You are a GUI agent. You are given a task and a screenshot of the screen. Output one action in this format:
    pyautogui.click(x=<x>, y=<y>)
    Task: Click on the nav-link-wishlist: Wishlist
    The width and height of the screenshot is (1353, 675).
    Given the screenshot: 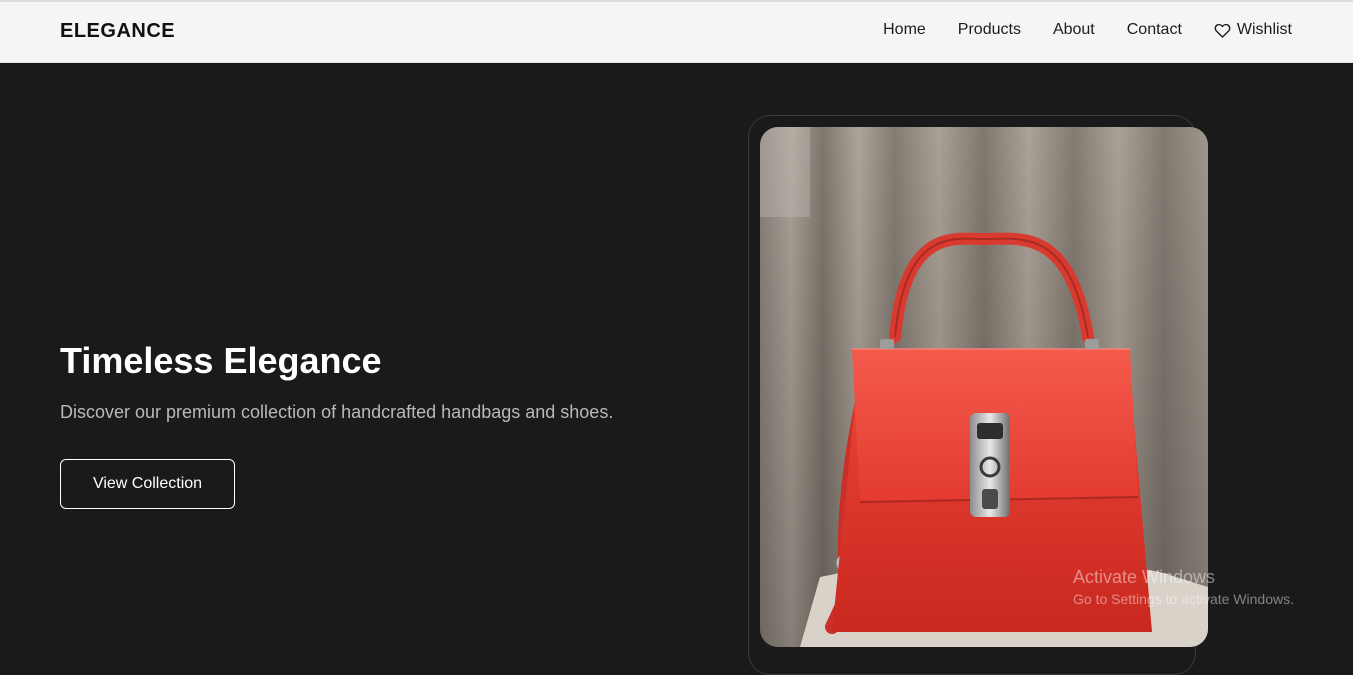 What is the action you would take?
    pyautogui.click(x=1253, y=30)
    